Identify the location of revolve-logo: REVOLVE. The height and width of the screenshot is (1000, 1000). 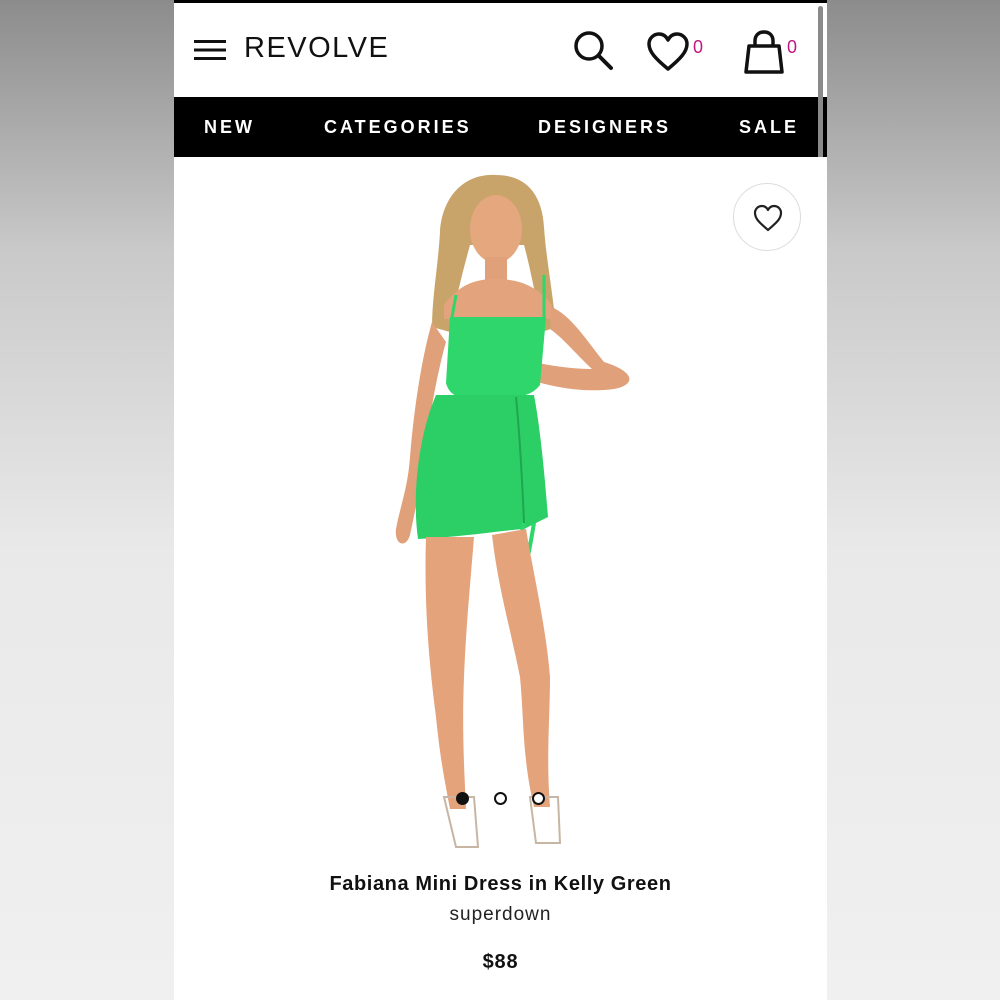
(316, 48).